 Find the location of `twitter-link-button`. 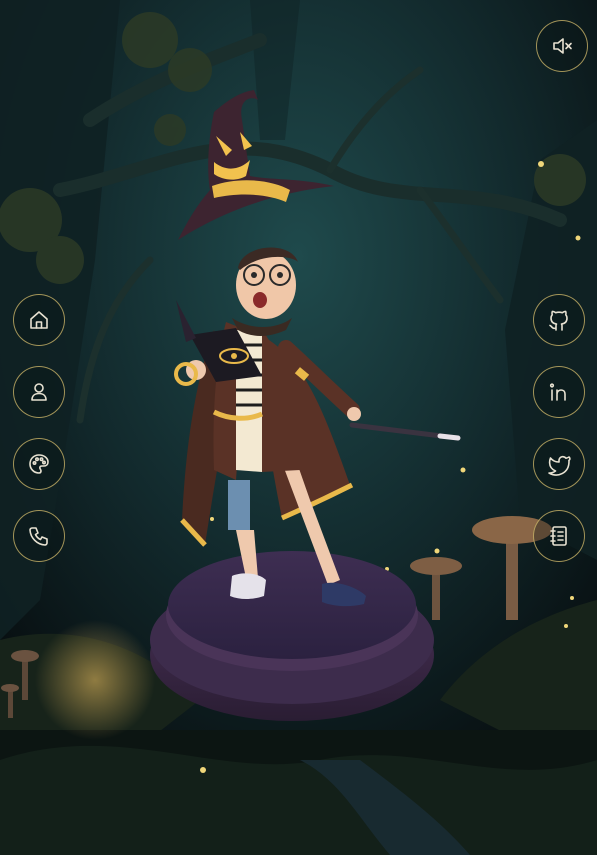

twitter-link-button is located at coordinates (559, 464).